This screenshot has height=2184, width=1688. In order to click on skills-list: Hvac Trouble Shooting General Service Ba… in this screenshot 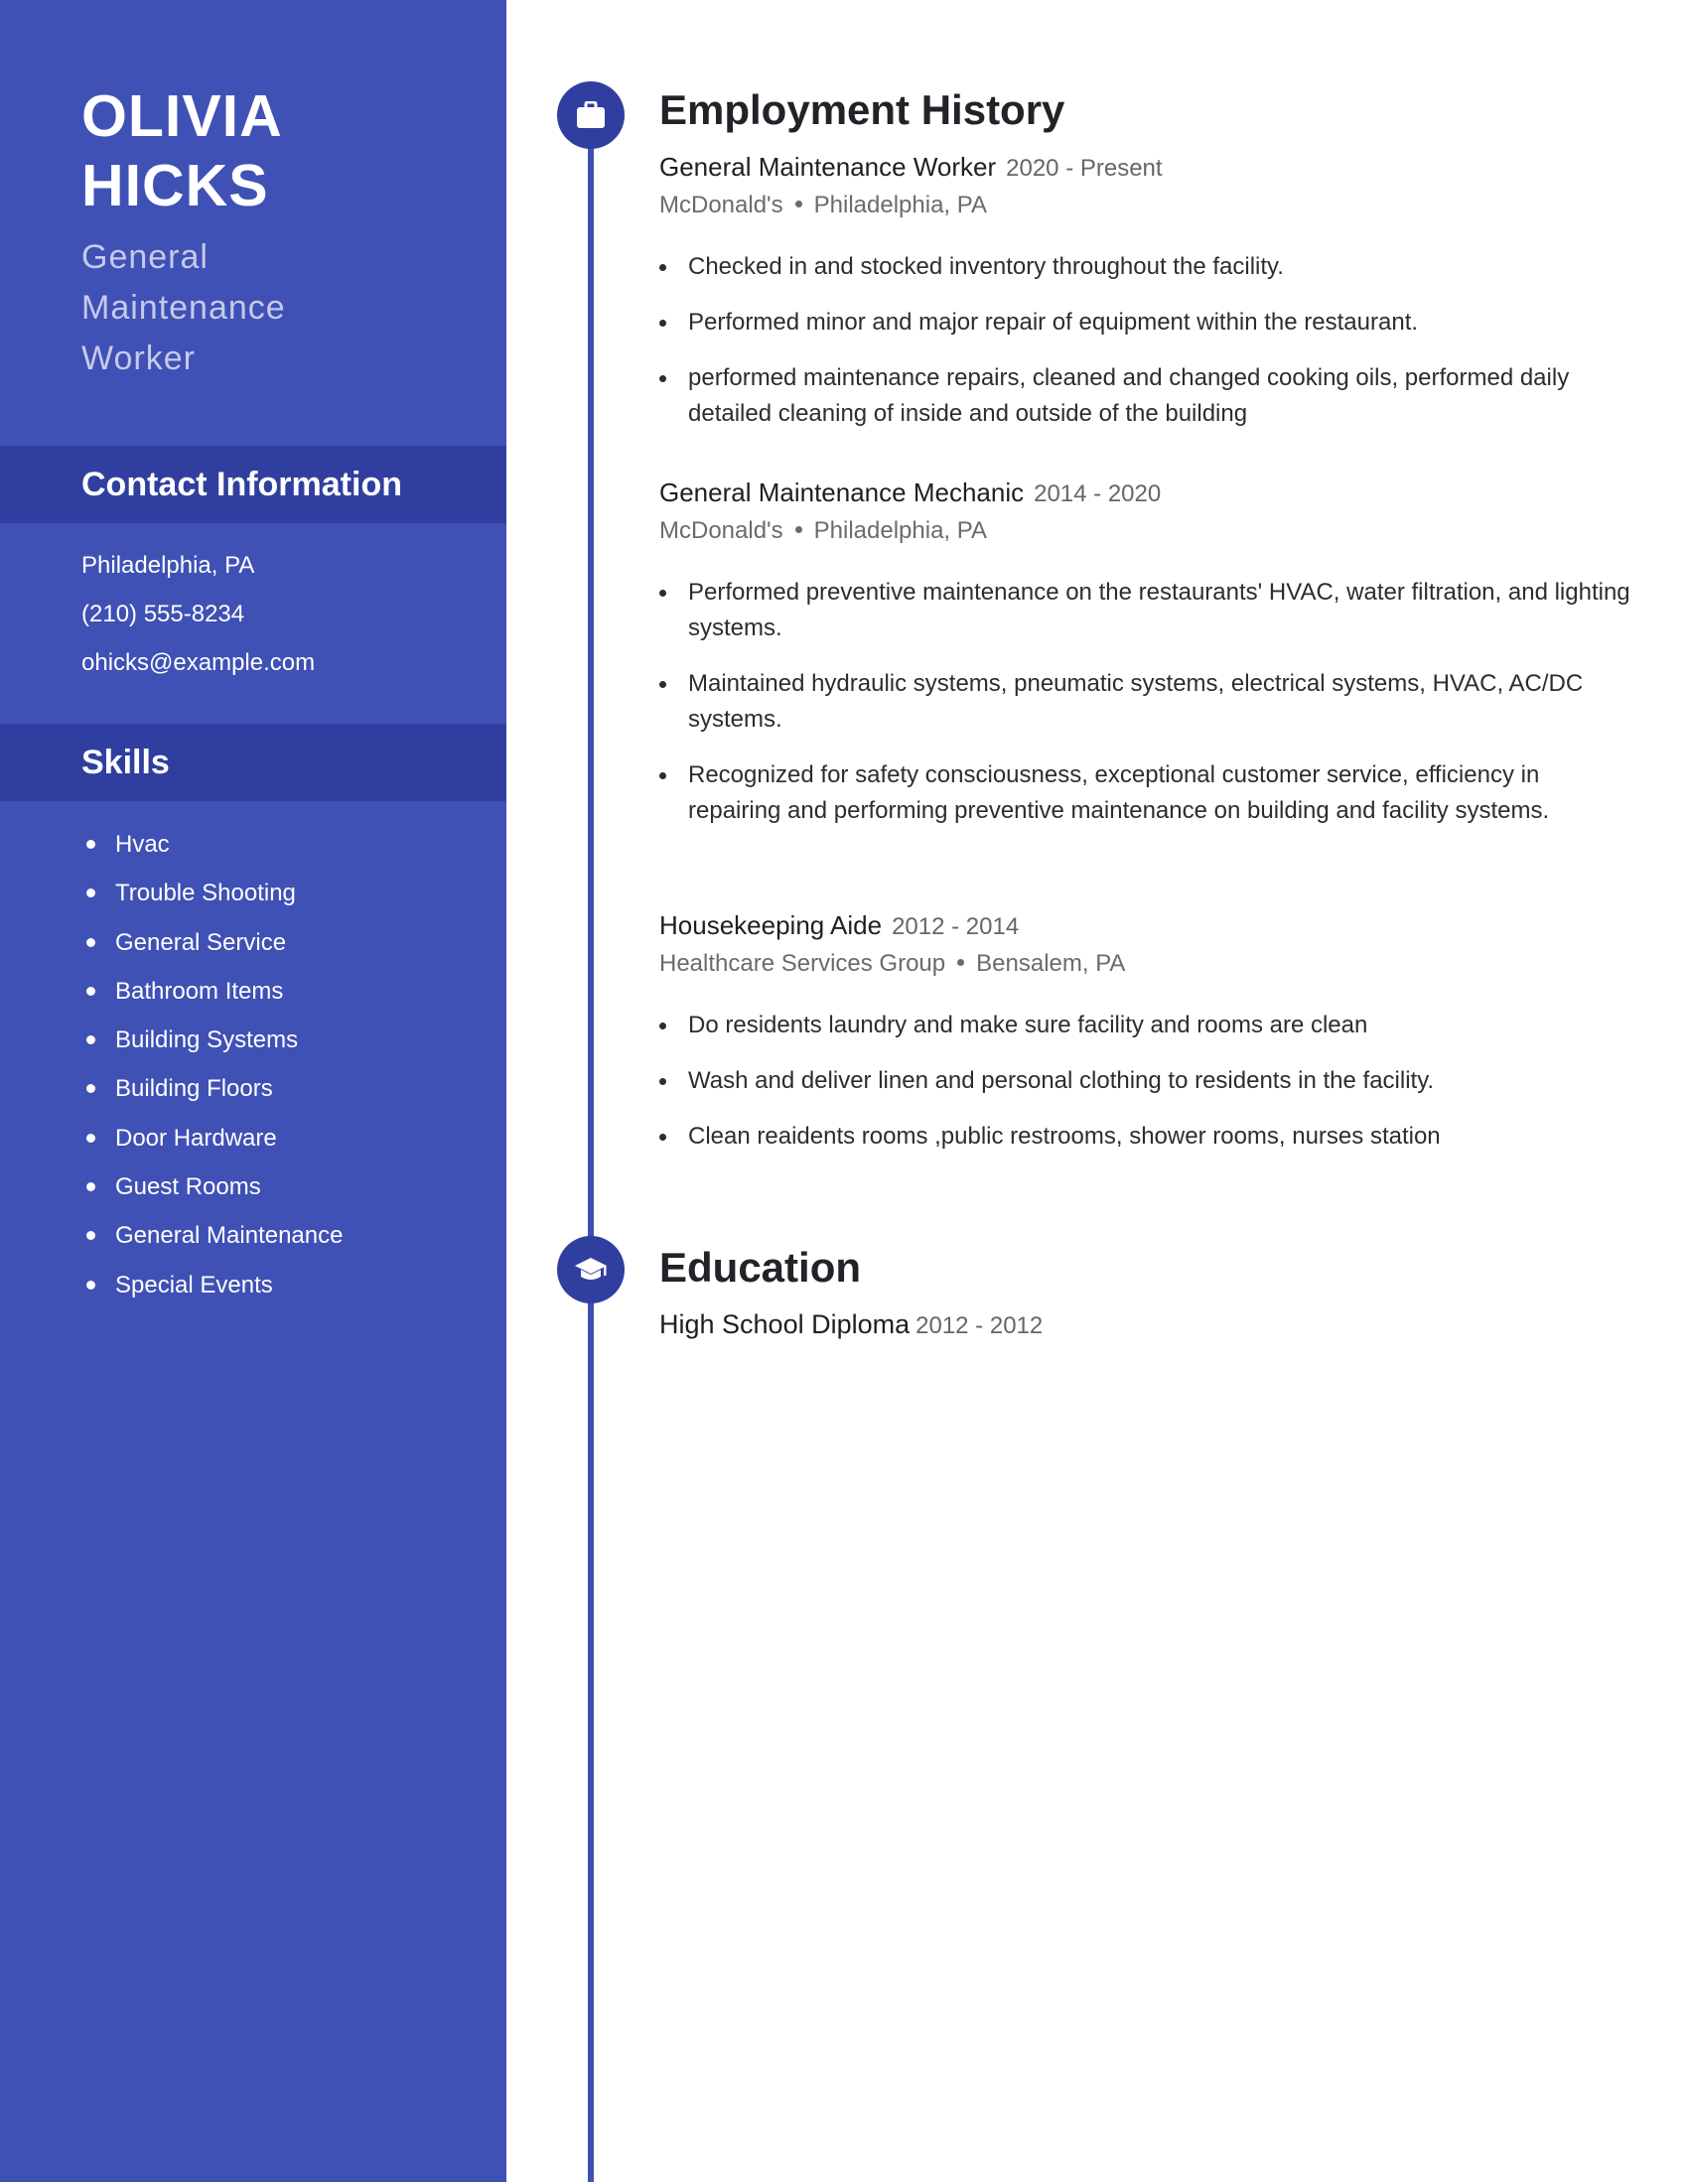, I will do `click(212, 1064)`.